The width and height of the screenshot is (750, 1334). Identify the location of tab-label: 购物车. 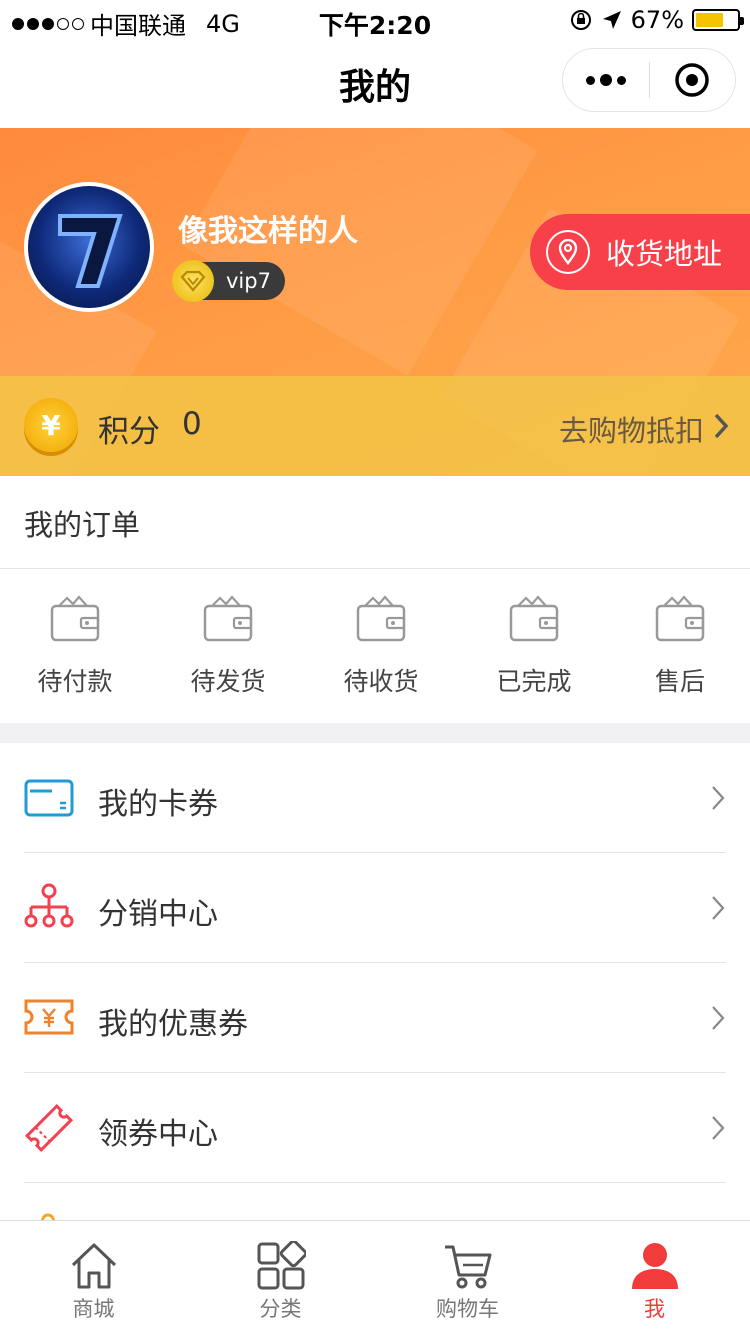
(467, 1309).